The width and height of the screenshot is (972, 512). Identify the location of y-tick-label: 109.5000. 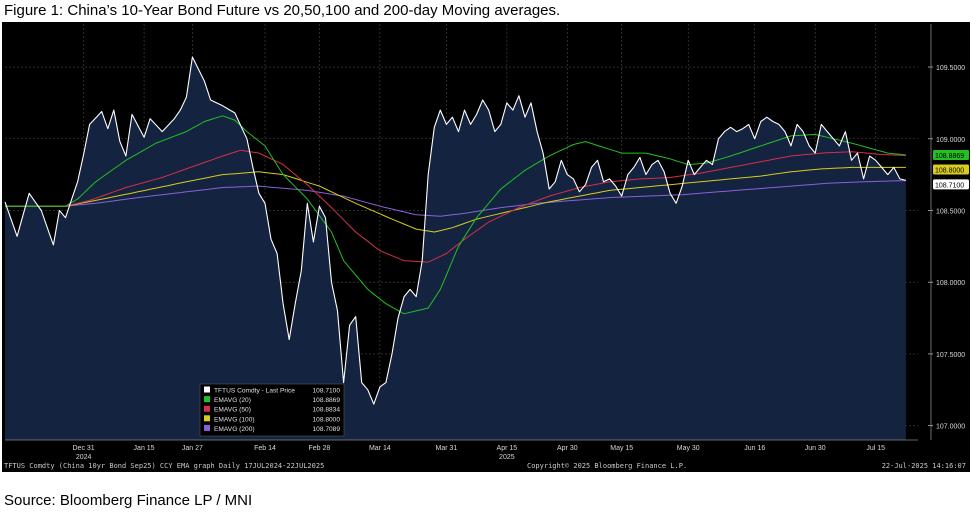
(950, 68).